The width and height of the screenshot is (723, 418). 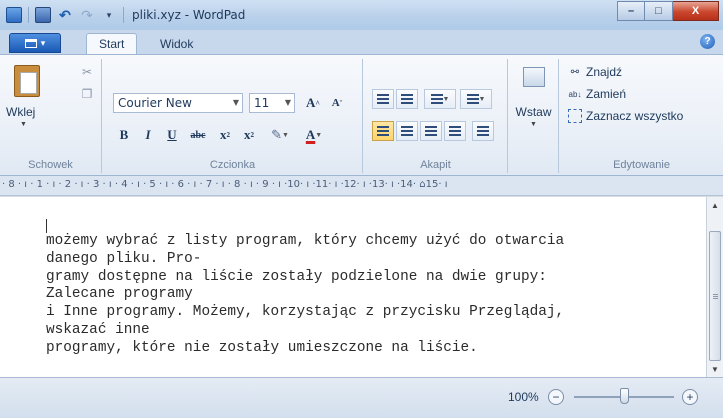 What do you see at coordinates (631, 11) in the screenshot?
I see `minimize-button: –` at bounding box center [631, 11].